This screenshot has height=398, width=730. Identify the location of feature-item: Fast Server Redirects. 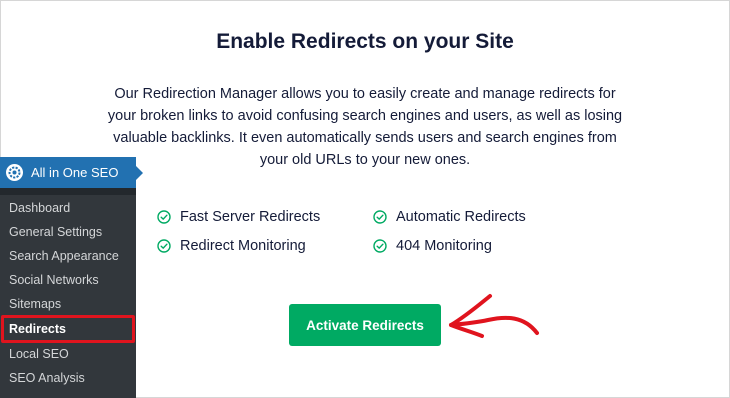
(238, 217).